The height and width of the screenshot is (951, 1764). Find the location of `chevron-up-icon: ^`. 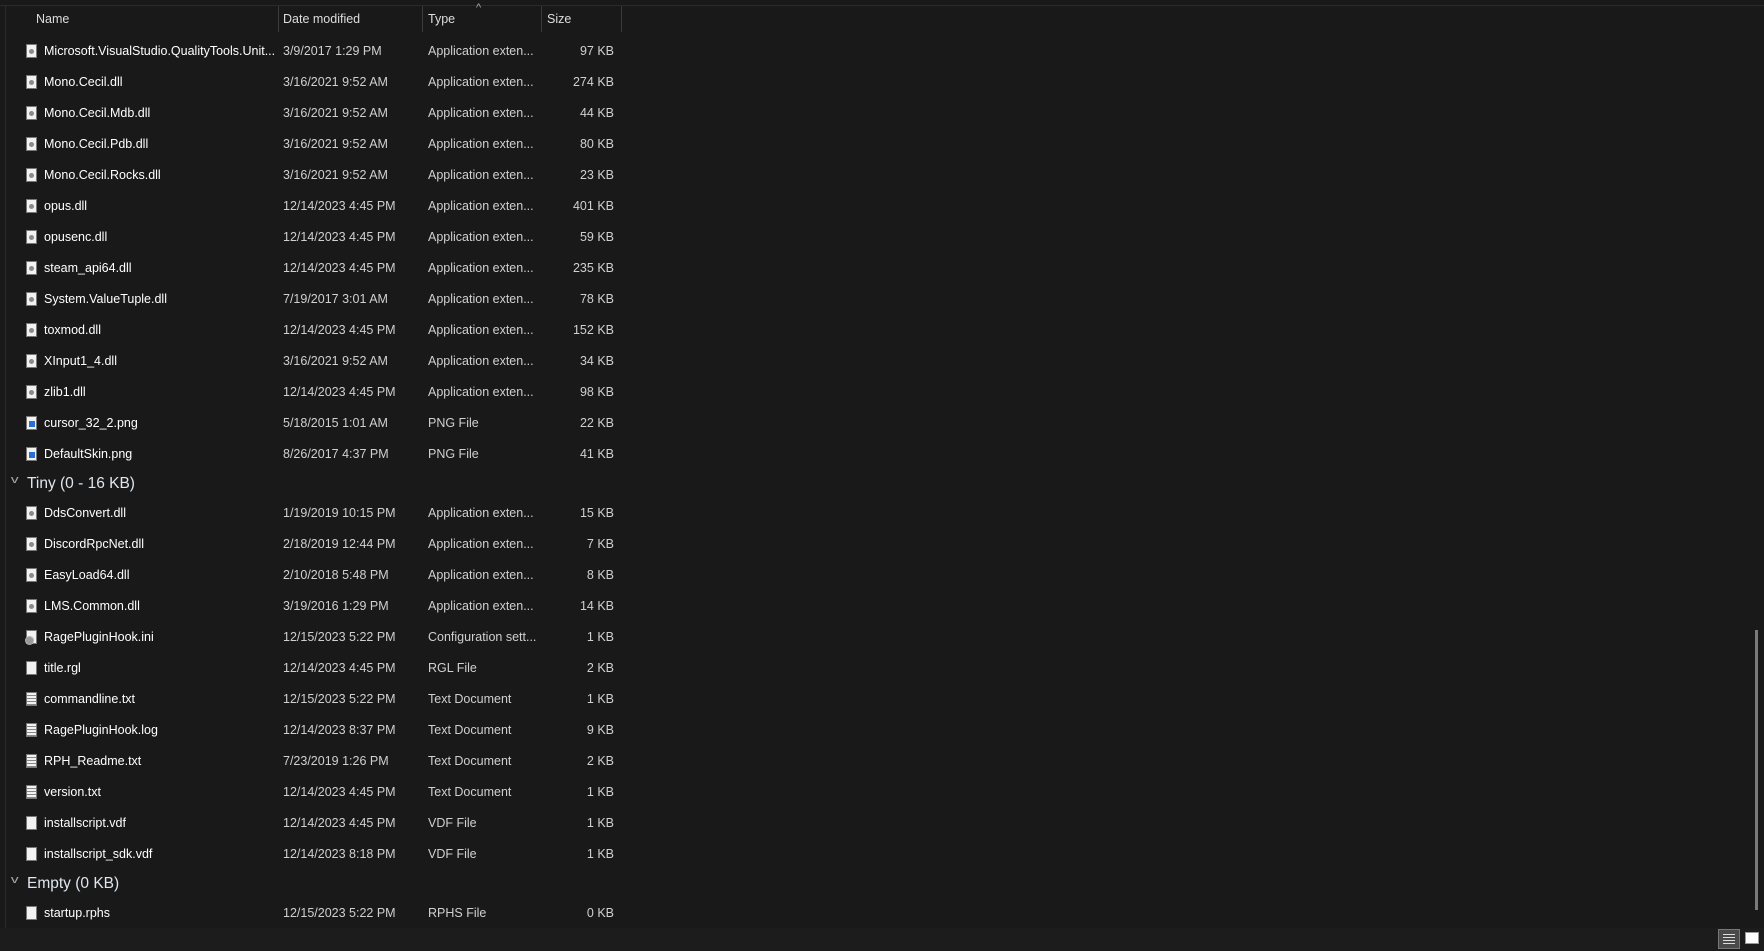

chevron-up-icon: ^ is located at coordinates (479, 8).